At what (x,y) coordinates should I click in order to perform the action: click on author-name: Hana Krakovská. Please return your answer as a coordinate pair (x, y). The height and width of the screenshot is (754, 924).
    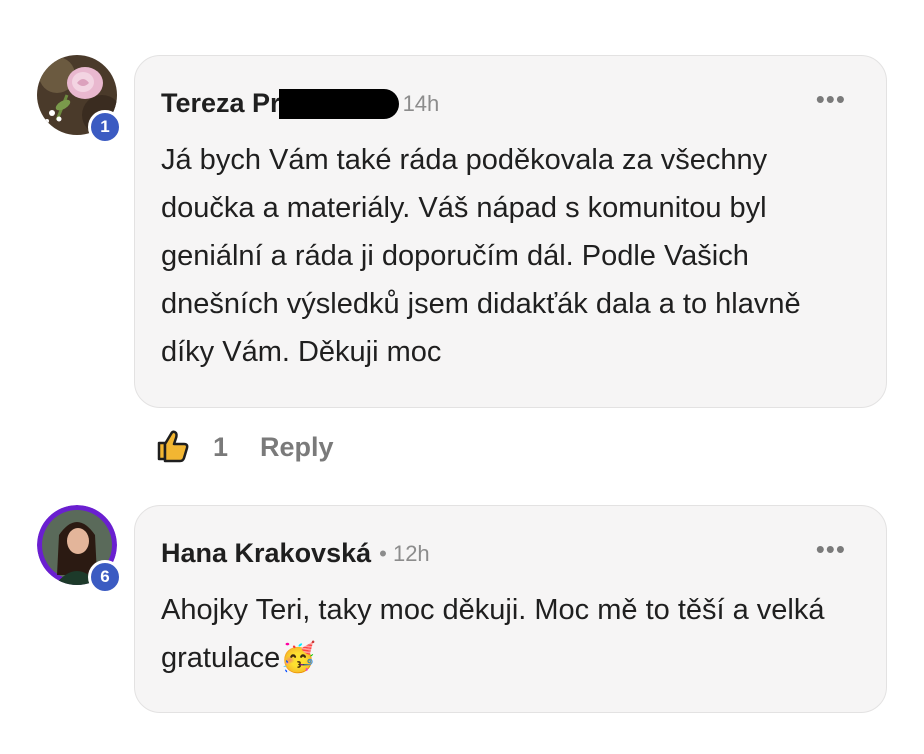
    Looking at the image, I should click on (266, 553).